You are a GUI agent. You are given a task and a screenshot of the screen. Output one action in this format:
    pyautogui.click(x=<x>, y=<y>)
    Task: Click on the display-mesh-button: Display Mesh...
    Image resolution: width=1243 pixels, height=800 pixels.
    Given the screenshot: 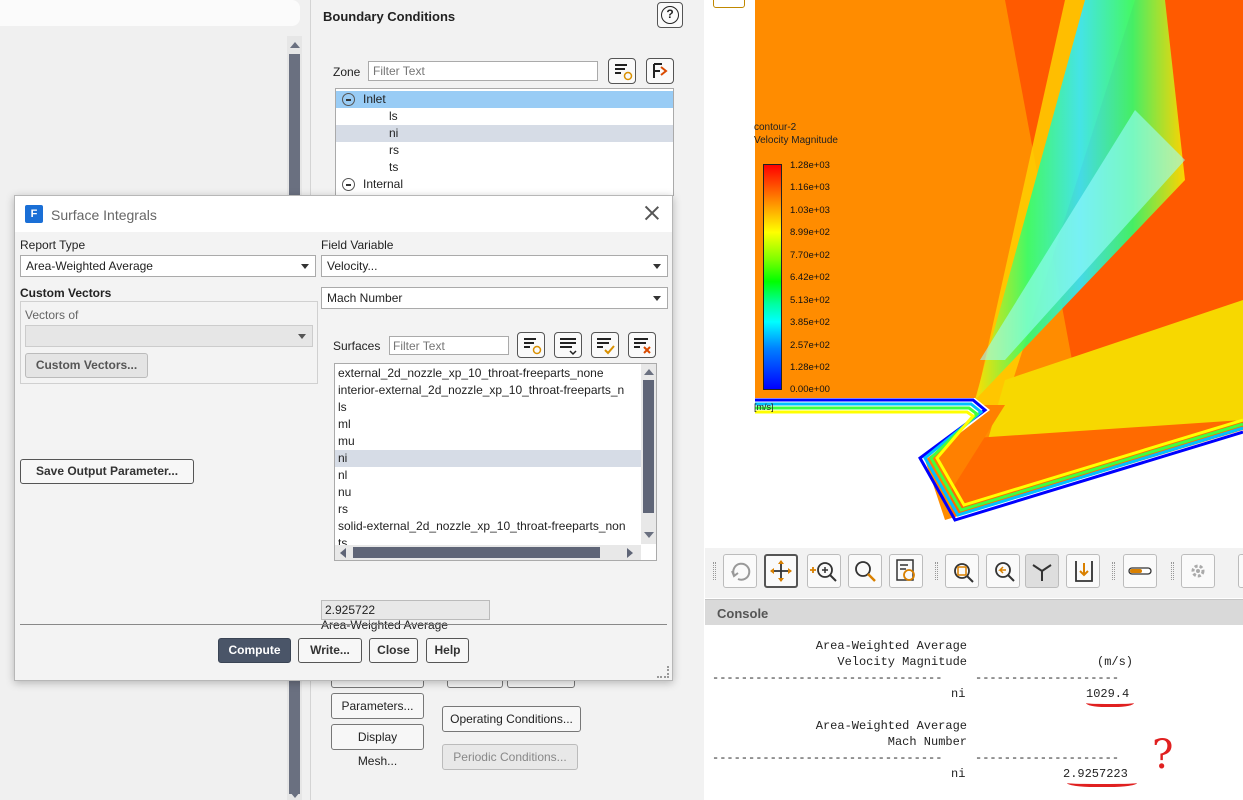 What is the action you would take?
    pyautogui.click(x=377, y=746)
    